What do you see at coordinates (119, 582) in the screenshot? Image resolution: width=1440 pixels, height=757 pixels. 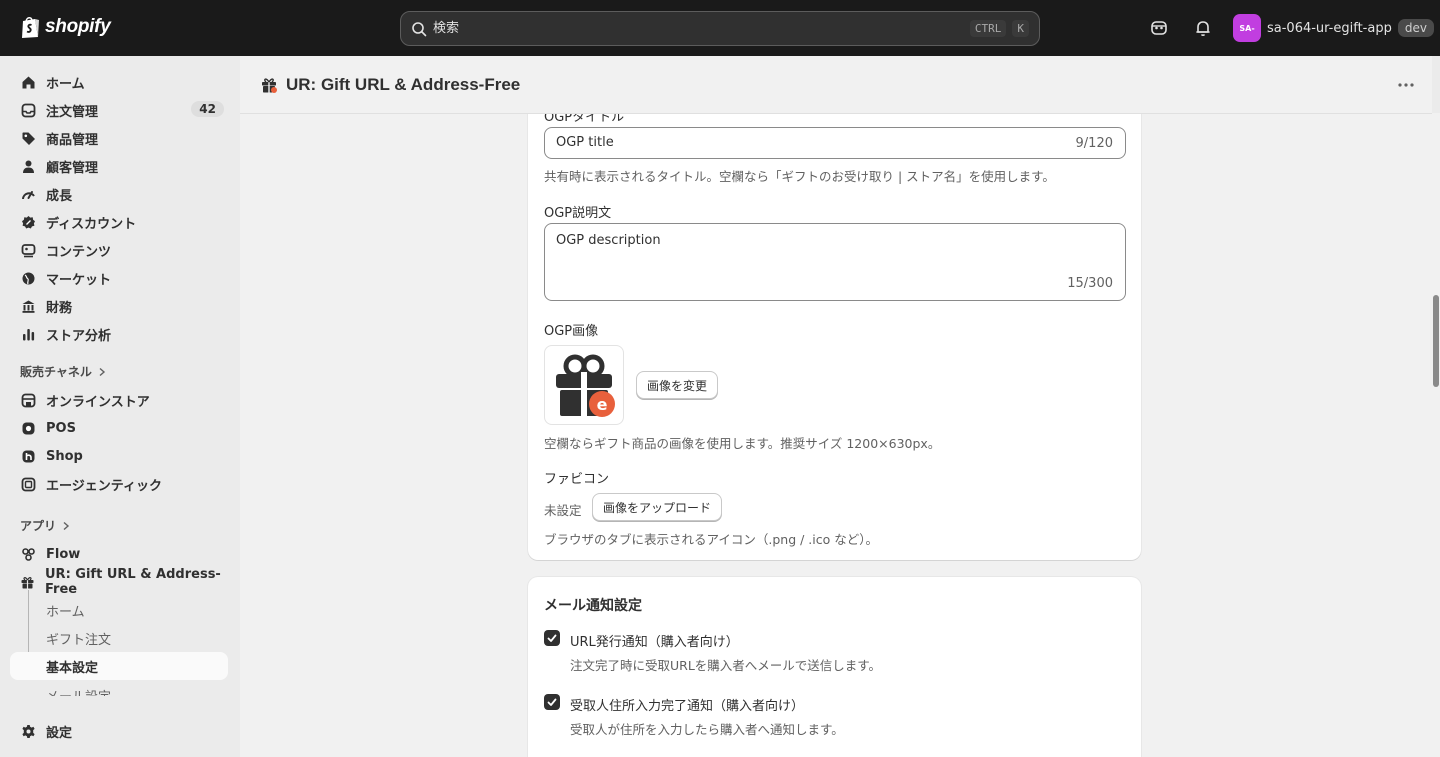 I see `sidebar-item-gift-app: UR: Gift URL & Address-Free` at bounding box center [119, 582].